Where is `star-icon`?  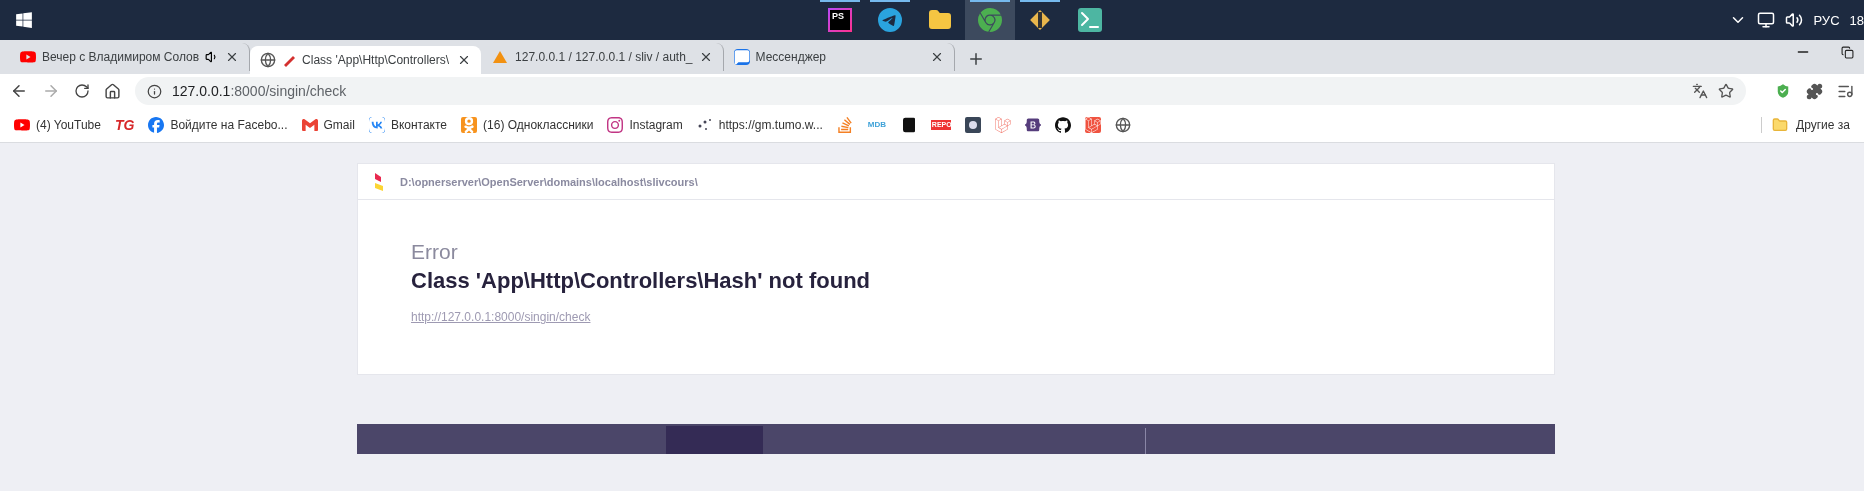
star-icon is located at coordinates (1726, 91).